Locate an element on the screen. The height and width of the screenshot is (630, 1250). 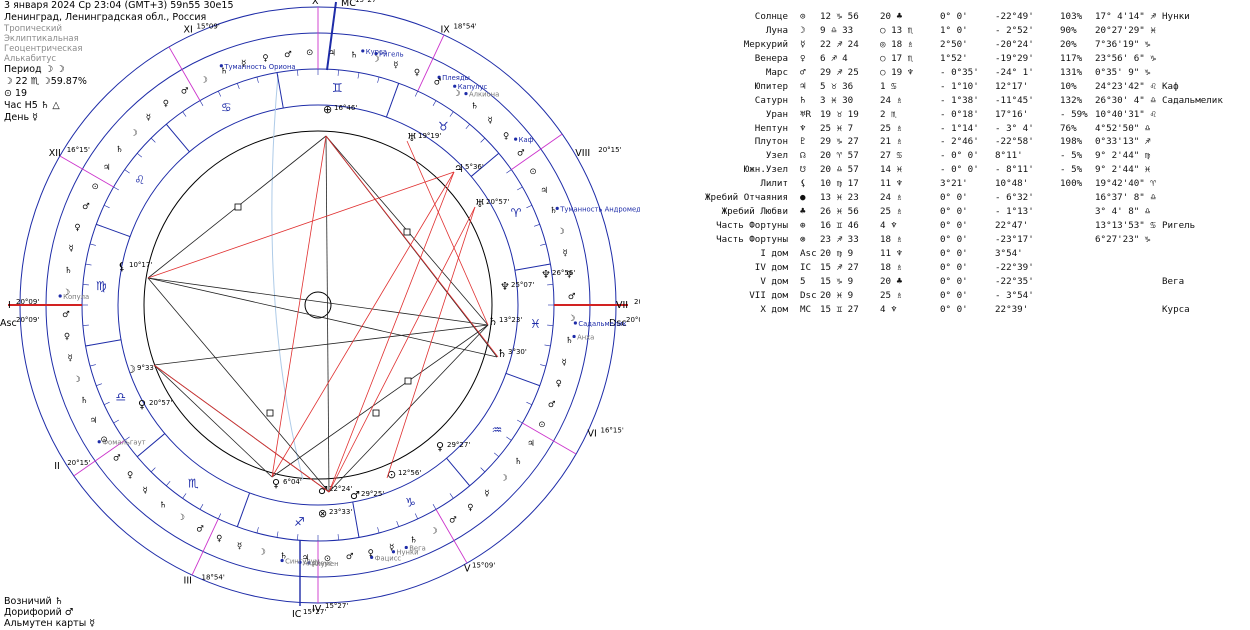
row-lunar-mansion: 14 ♓ is located at coordinates (891, 170).